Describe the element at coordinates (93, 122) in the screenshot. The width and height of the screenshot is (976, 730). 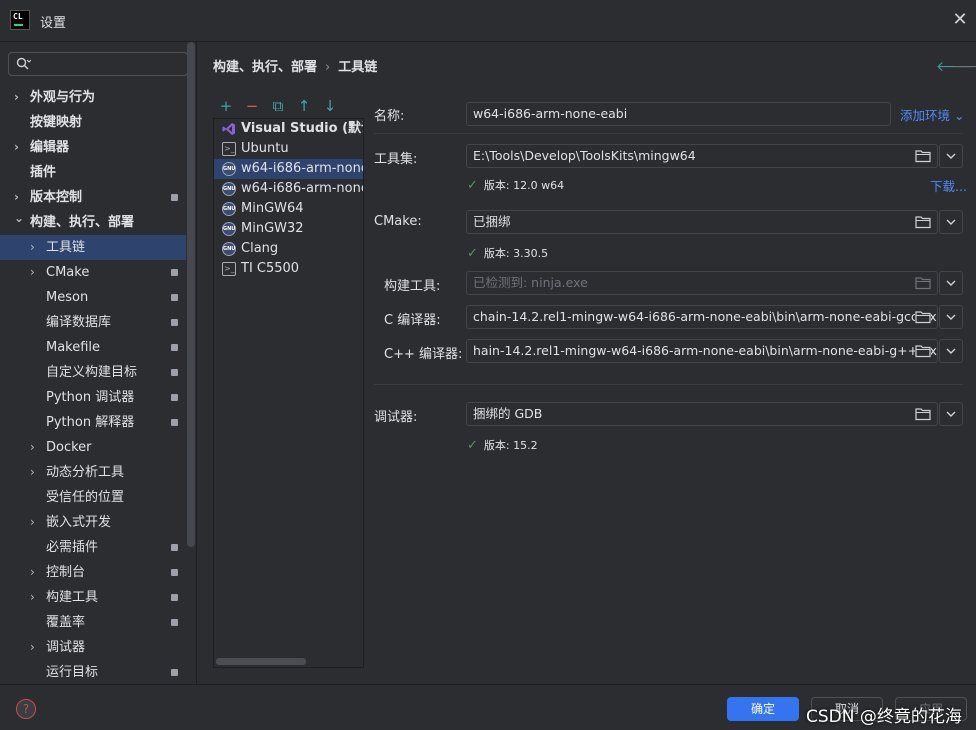
I see `sidebar-item: 按键映射` at that location.